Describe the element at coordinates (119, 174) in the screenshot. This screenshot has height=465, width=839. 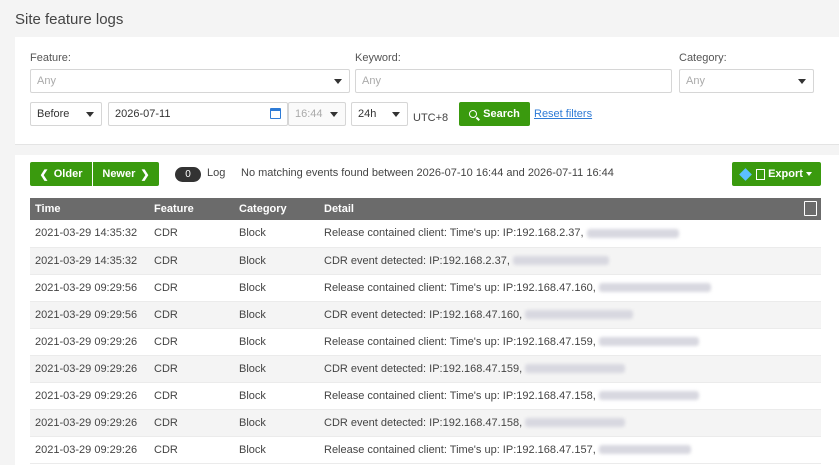
I see `newer-button-label: Newer` at that location.